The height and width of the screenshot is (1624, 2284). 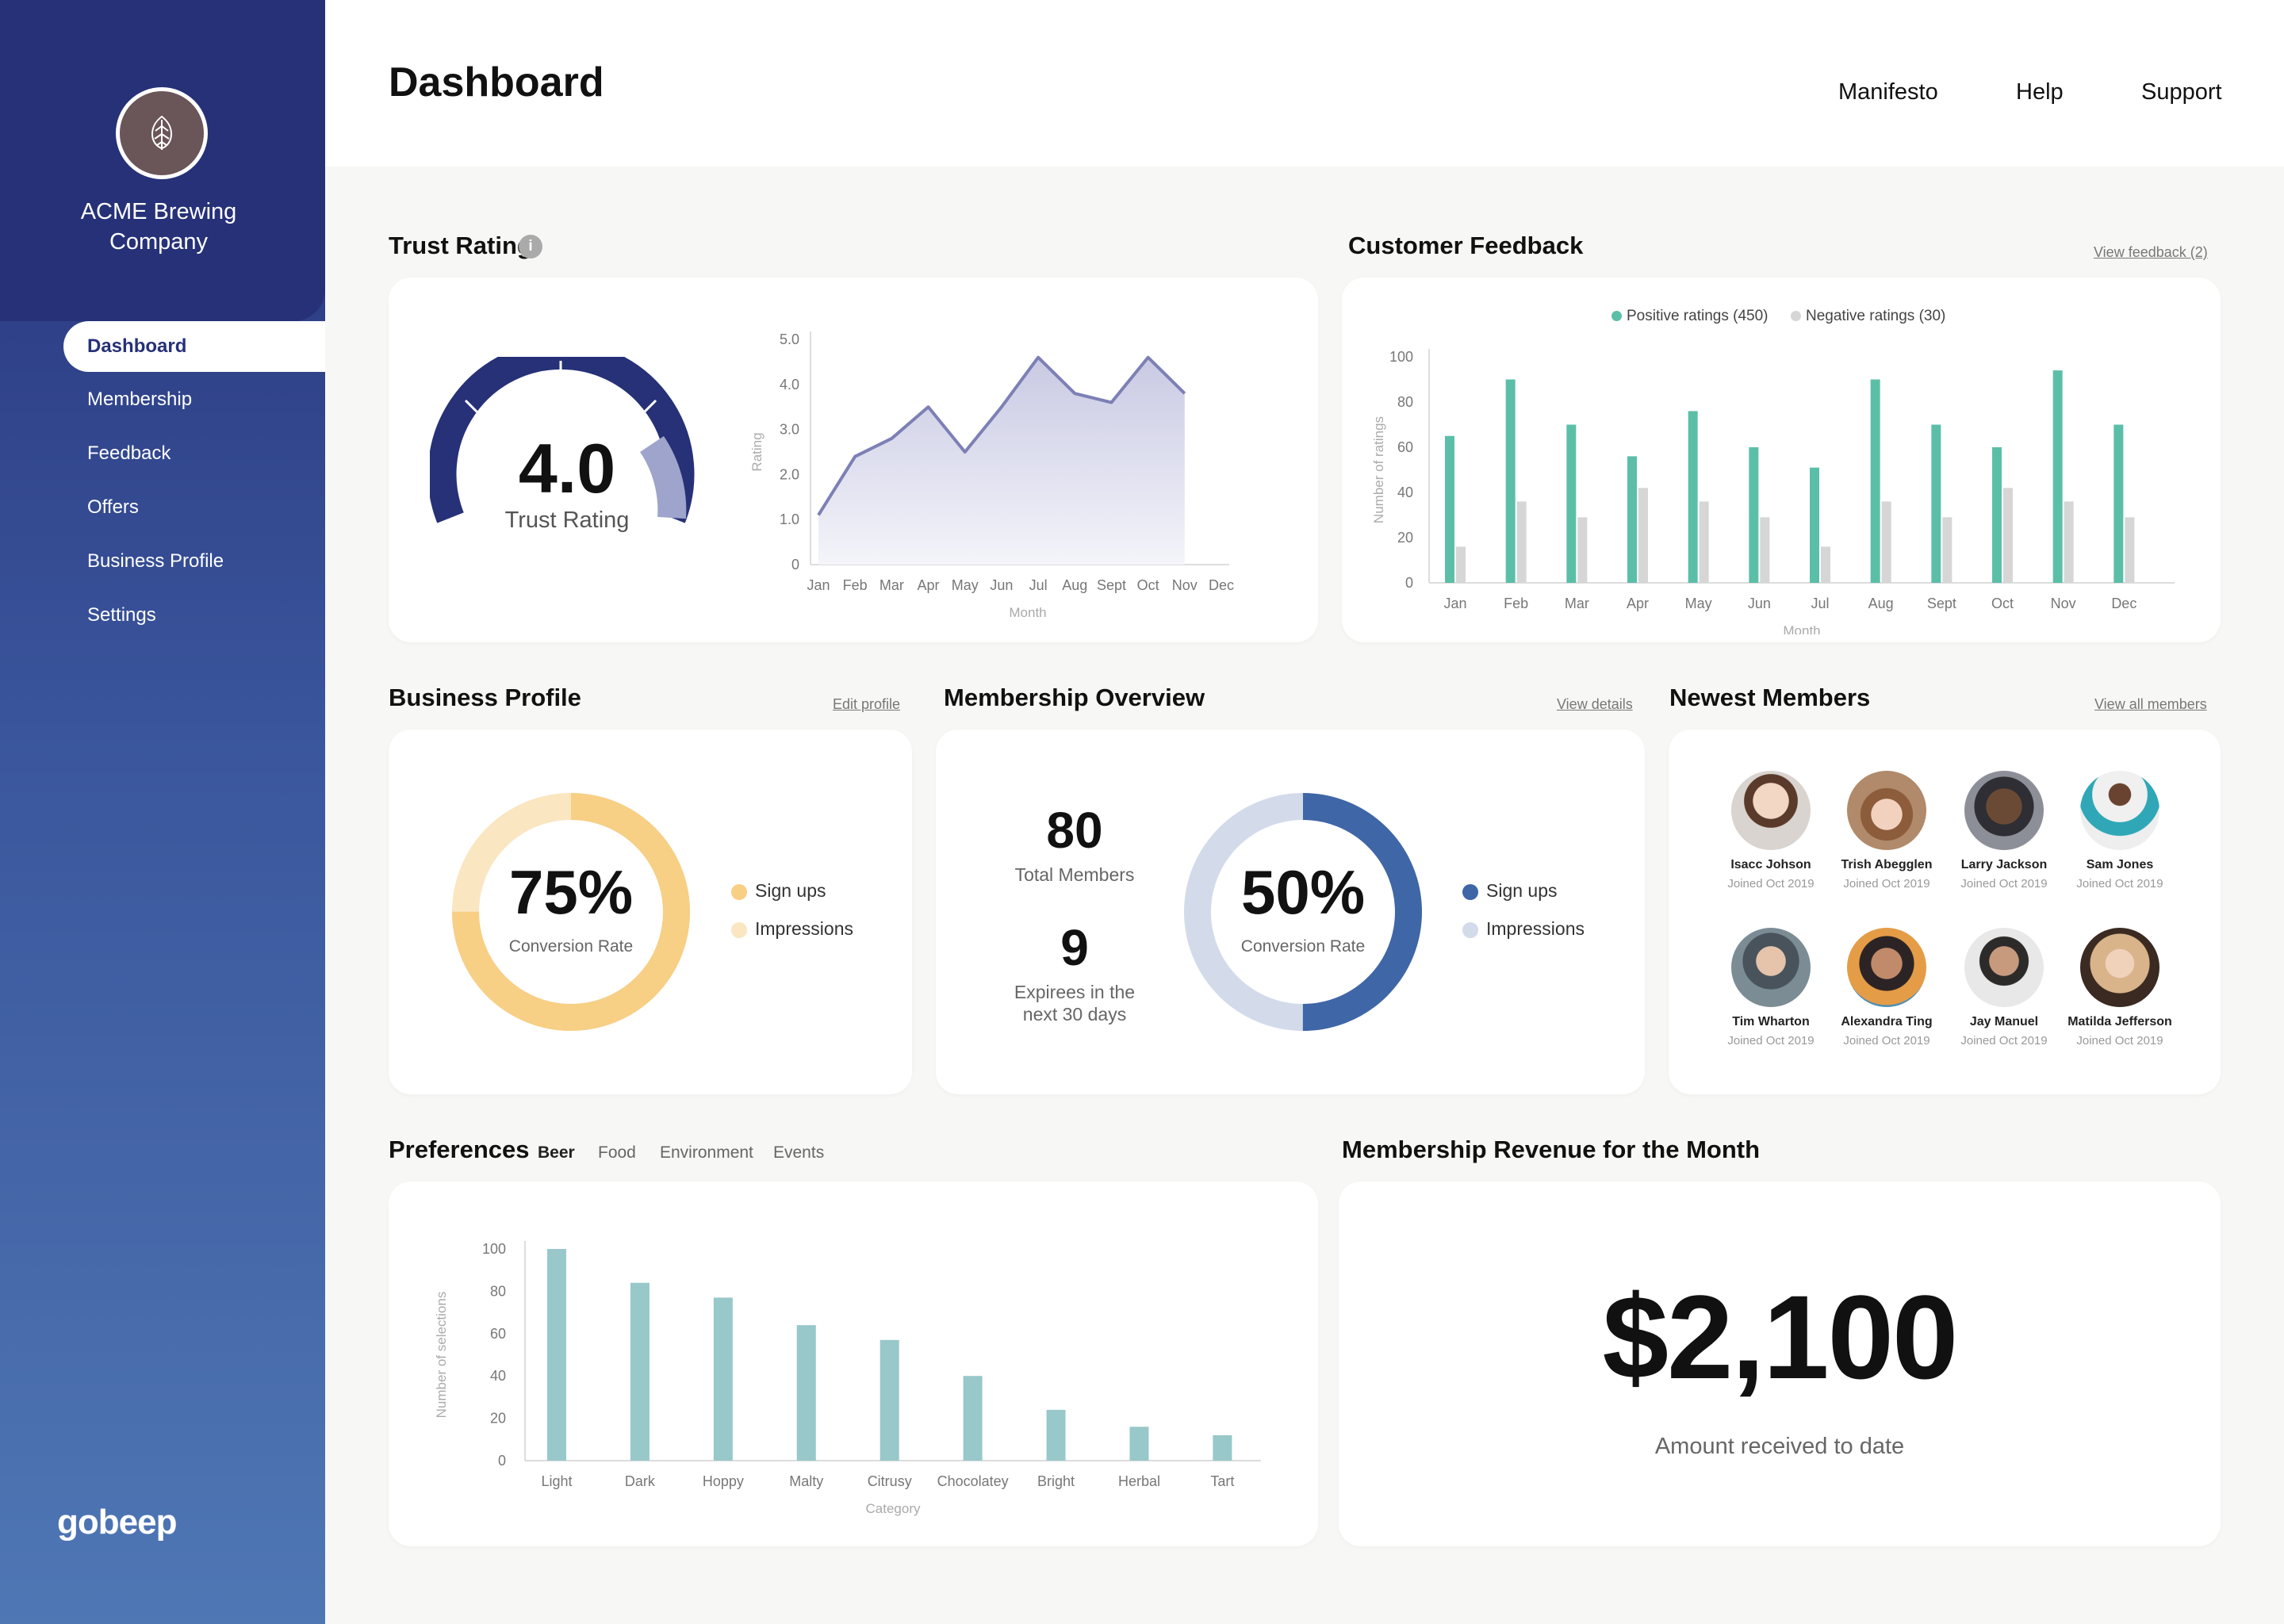 I want to click on x-tick-label: Hoppy, so click(x=723, y=1481).